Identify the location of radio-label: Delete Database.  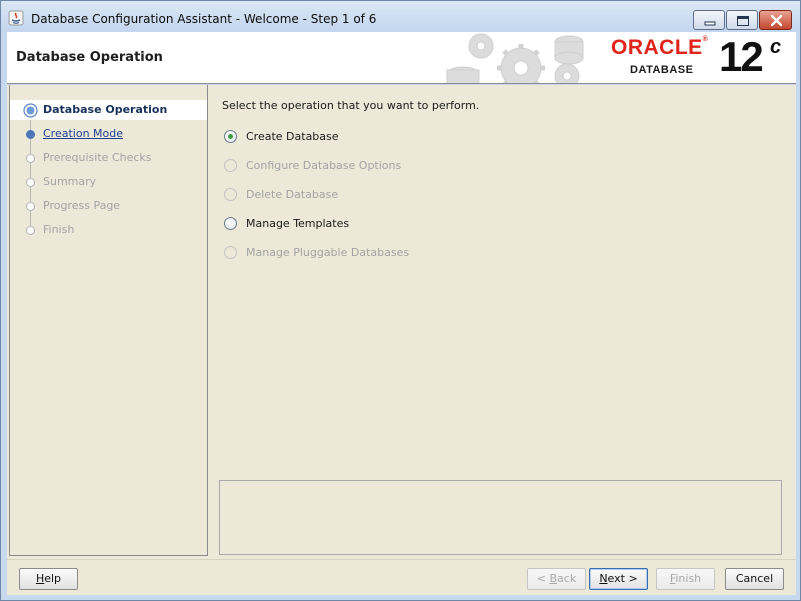
(292, 194).